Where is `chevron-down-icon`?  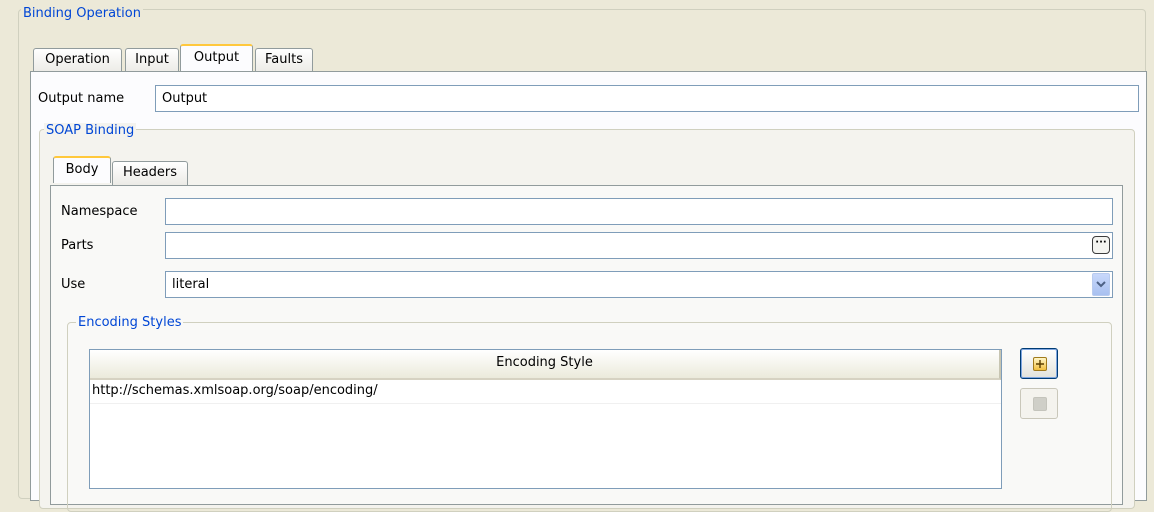
chevron-down-icon is located at coordinates (1101, 284).